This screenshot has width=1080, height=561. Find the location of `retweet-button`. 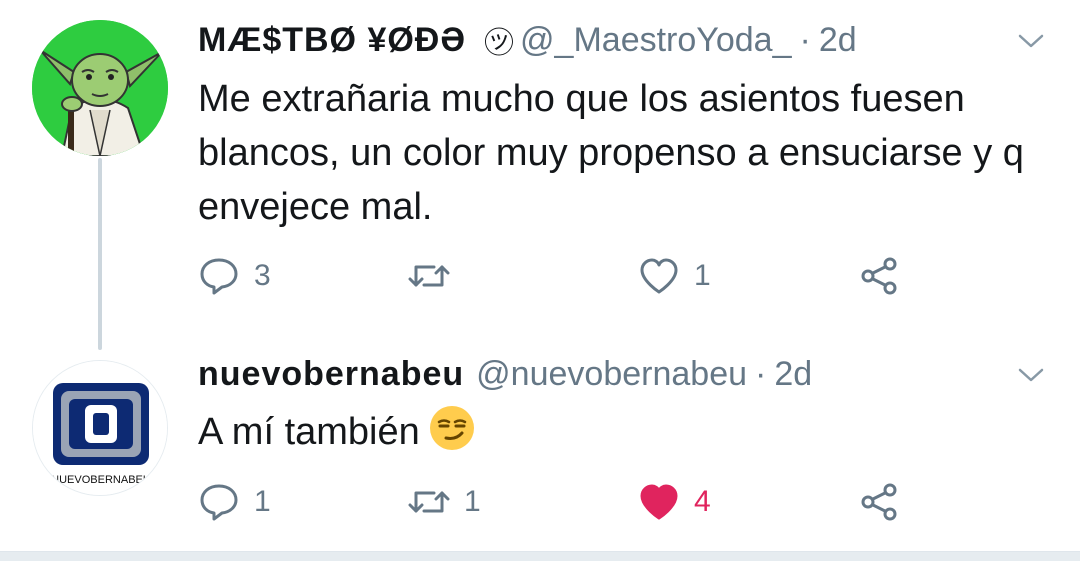

retweet-button is located at coordinates (436, 276).